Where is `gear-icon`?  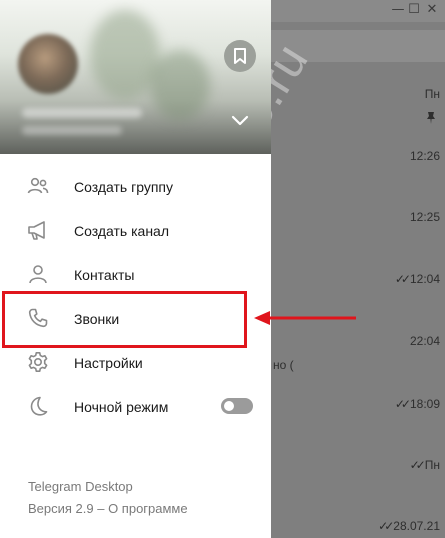
gear-icon is located at coordinates (38, 362).